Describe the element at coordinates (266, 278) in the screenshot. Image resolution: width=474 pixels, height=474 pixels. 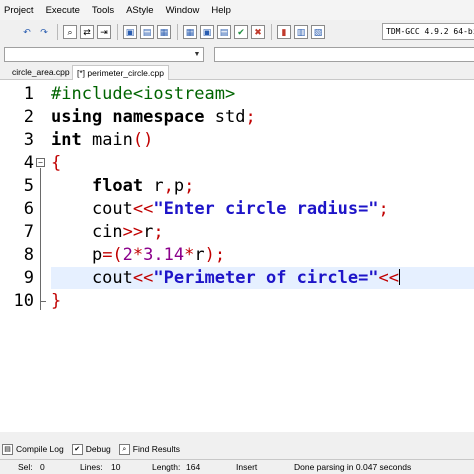
I see `code-token: "Perimeter of circle="` at that location.